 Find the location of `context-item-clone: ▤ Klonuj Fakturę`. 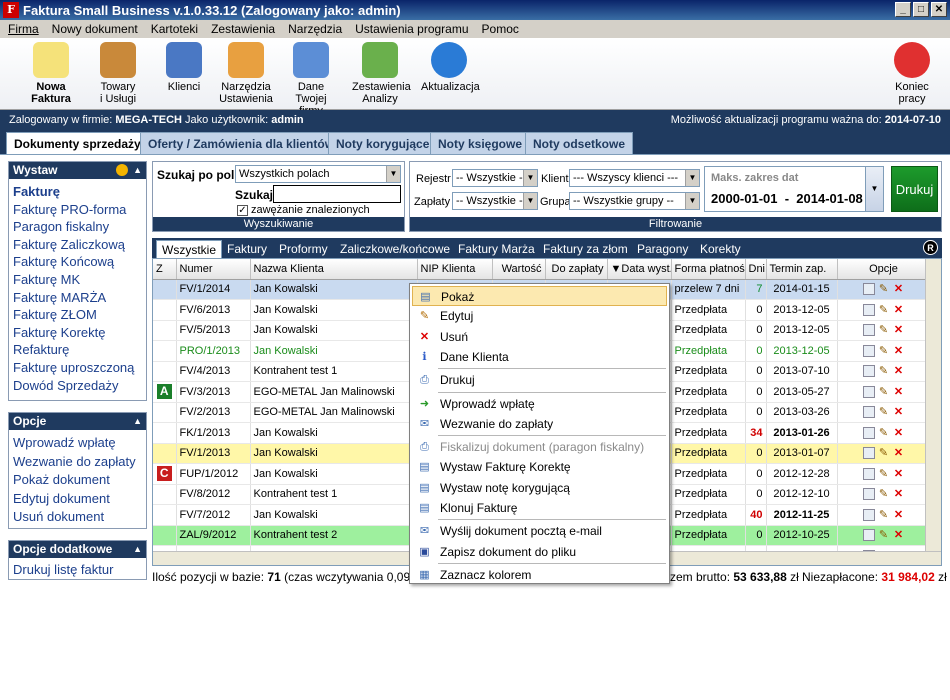

context-item-clone: ▤ Klonuj Fakturę is located at coordinates (539, 508).